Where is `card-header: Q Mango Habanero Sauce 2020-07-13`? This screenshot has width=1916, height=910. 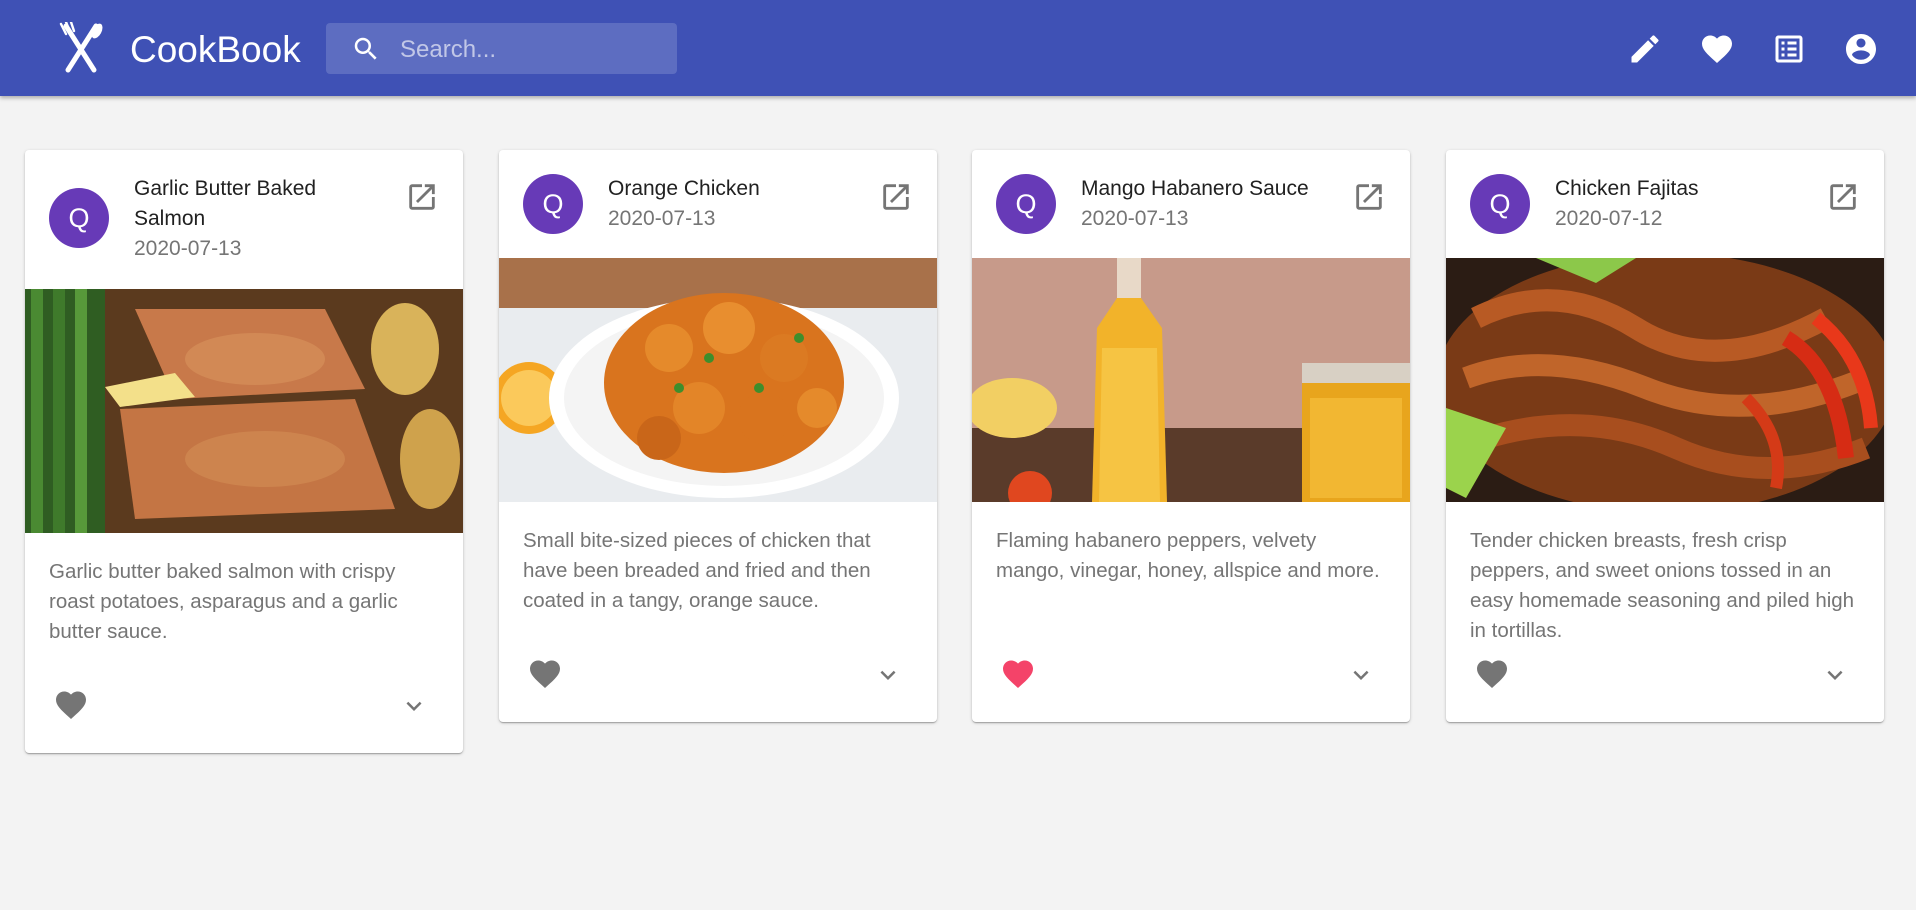
card-header: Q Mango Habanero Sauce 2020-07-13 is located at coordinates (1191, 192).